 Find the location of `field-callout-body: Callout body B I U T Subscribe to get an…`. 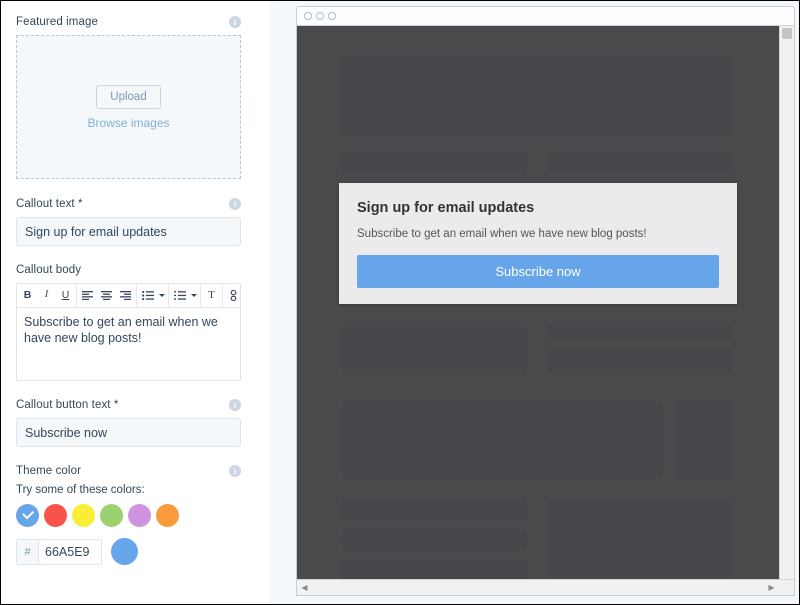

field-callout-body: Callout body B I U T Subscribe to get an… is located at coordinates (128, 322).